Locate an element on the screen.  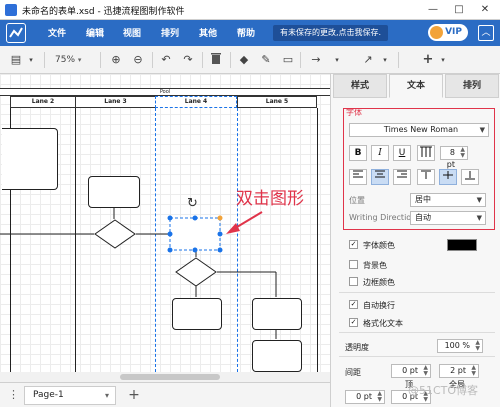
waypoint-icon: ↗ is located at coordinates (368, 60).